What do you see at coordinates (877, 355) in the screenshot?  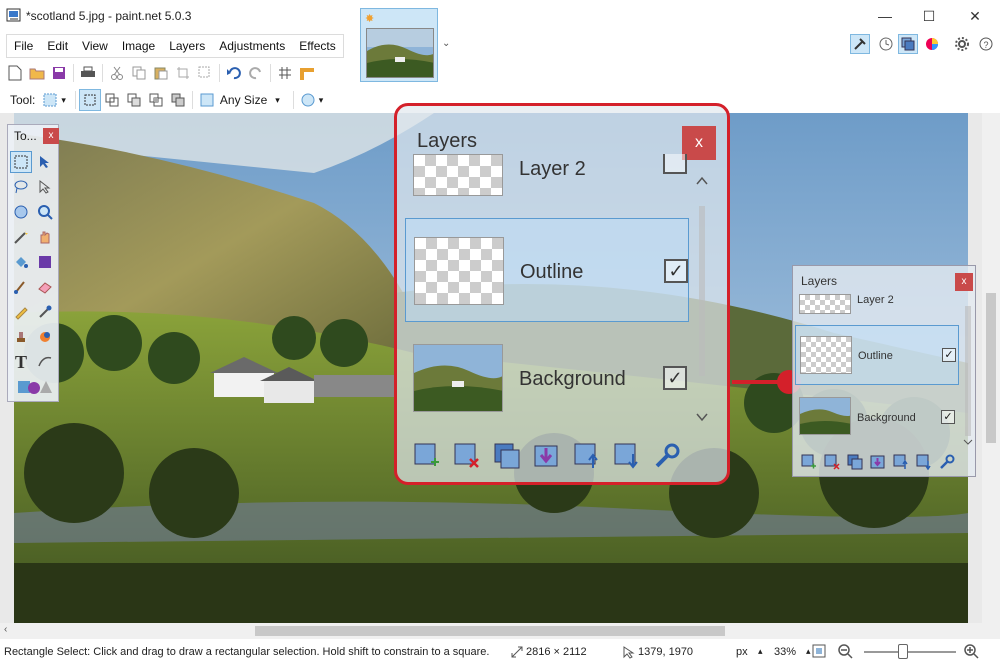 I see `layer-row-outline-small: Outline ✓` at bounding box center [877, 355].